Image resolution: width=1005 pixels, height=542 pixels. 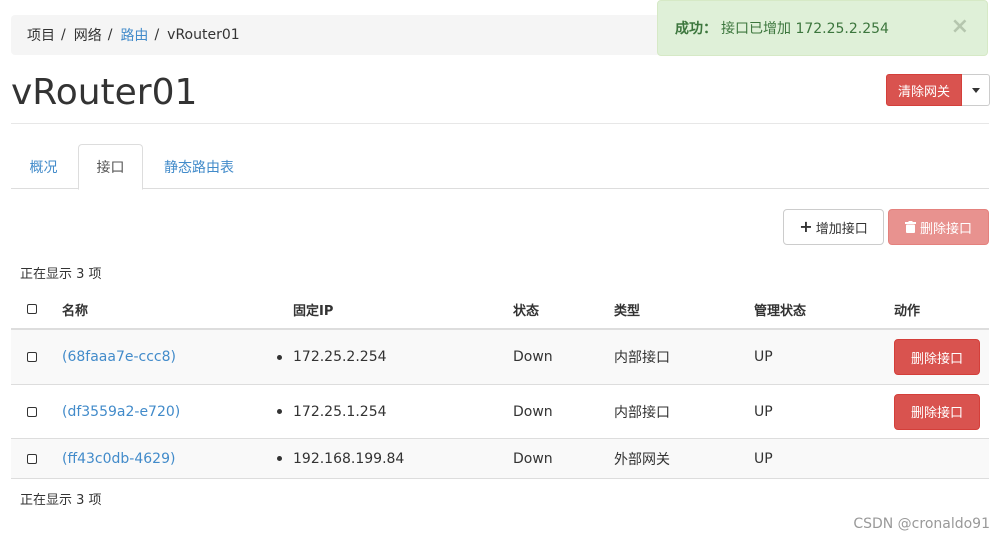 What do you see at coordinates (41, 36) in the screenshot?
I see `breadcrumb-project: 项目` at bounding box center [41, 36].